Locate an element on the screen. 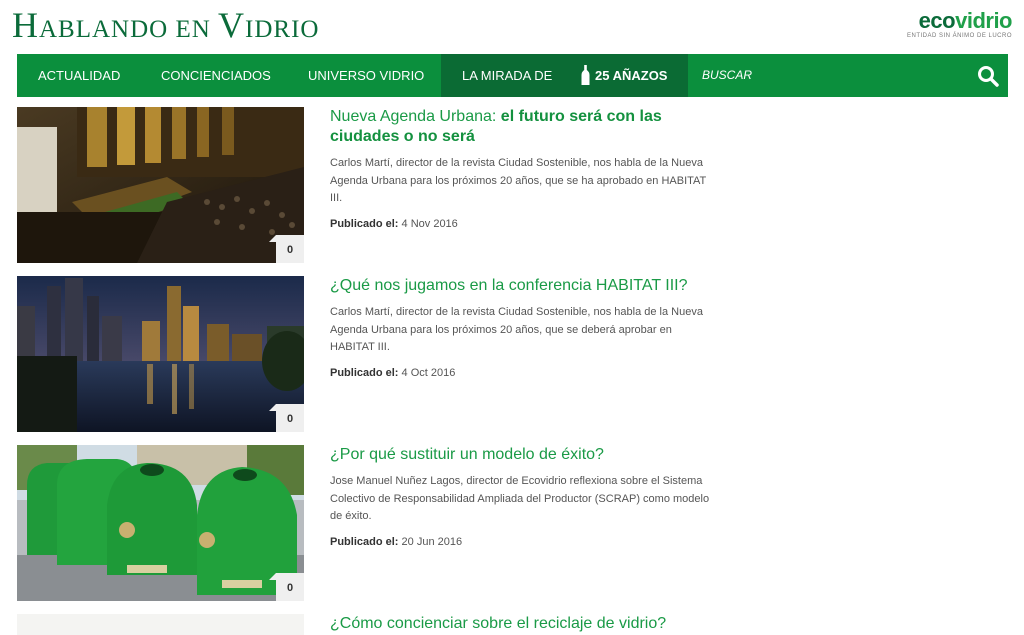  article-published: Publicado el: 4 Oct 2016 is located at coordinates (520, 373).